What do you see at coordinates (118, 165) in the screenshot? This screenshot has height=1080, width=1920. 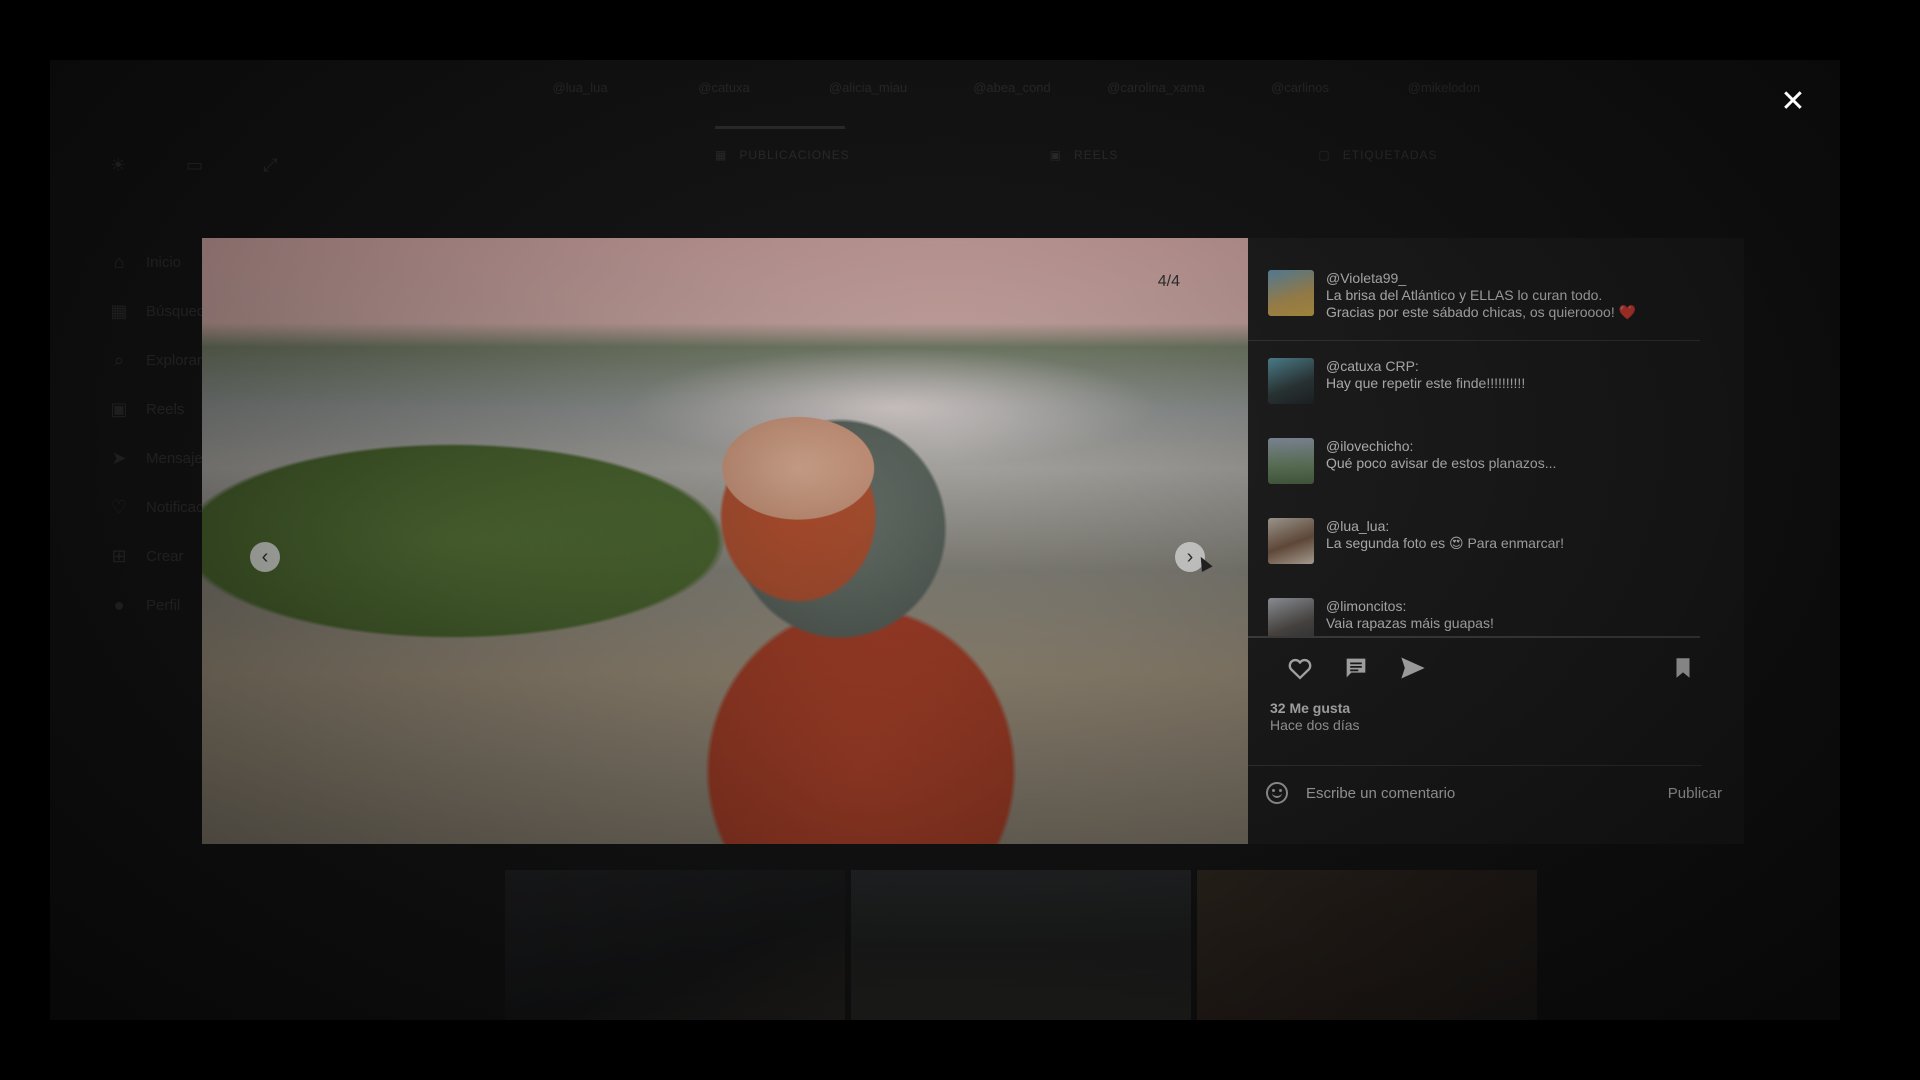 I see `sun-icon: ☀` at bounding box center [118, 165].